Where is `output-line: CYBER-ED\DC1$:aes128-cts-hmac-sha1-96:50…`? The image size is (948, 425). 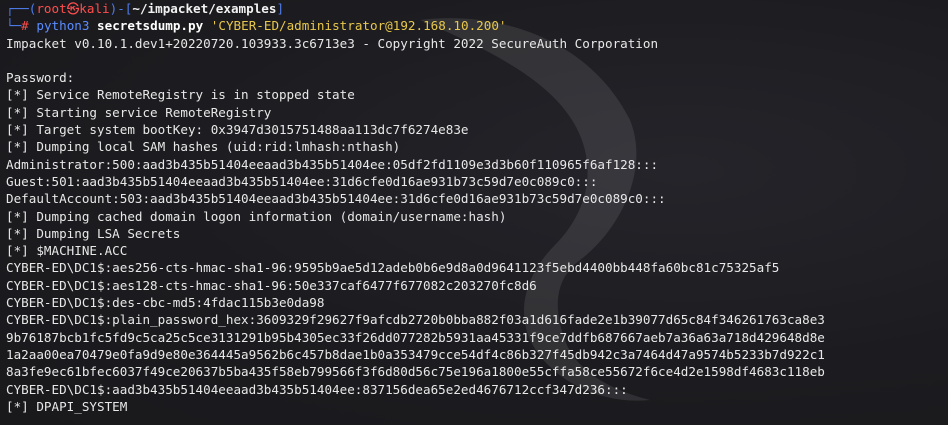 output-line: CYBER-ED\DC1$:aes128-cts-hmac-sha1-96:50… is located at coordinates (271, 285).